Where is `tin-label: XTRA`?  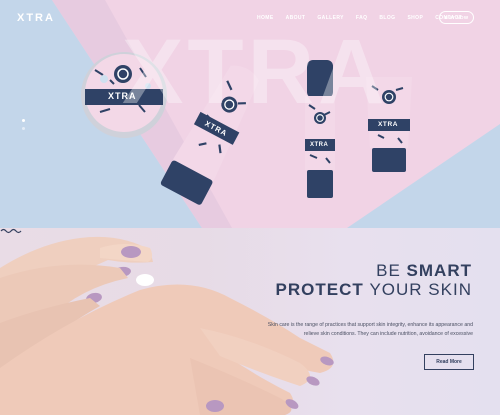 tin-label: XTRA is located at coordinates (122, 96).